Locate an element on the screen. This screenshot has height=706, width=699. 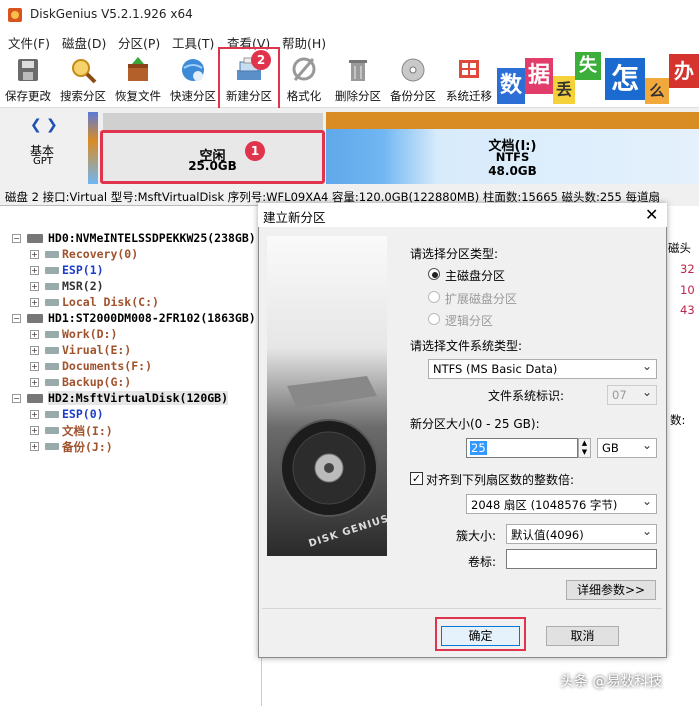
size-spinner: ▲ ▼ is located at coordinates (584, 448).